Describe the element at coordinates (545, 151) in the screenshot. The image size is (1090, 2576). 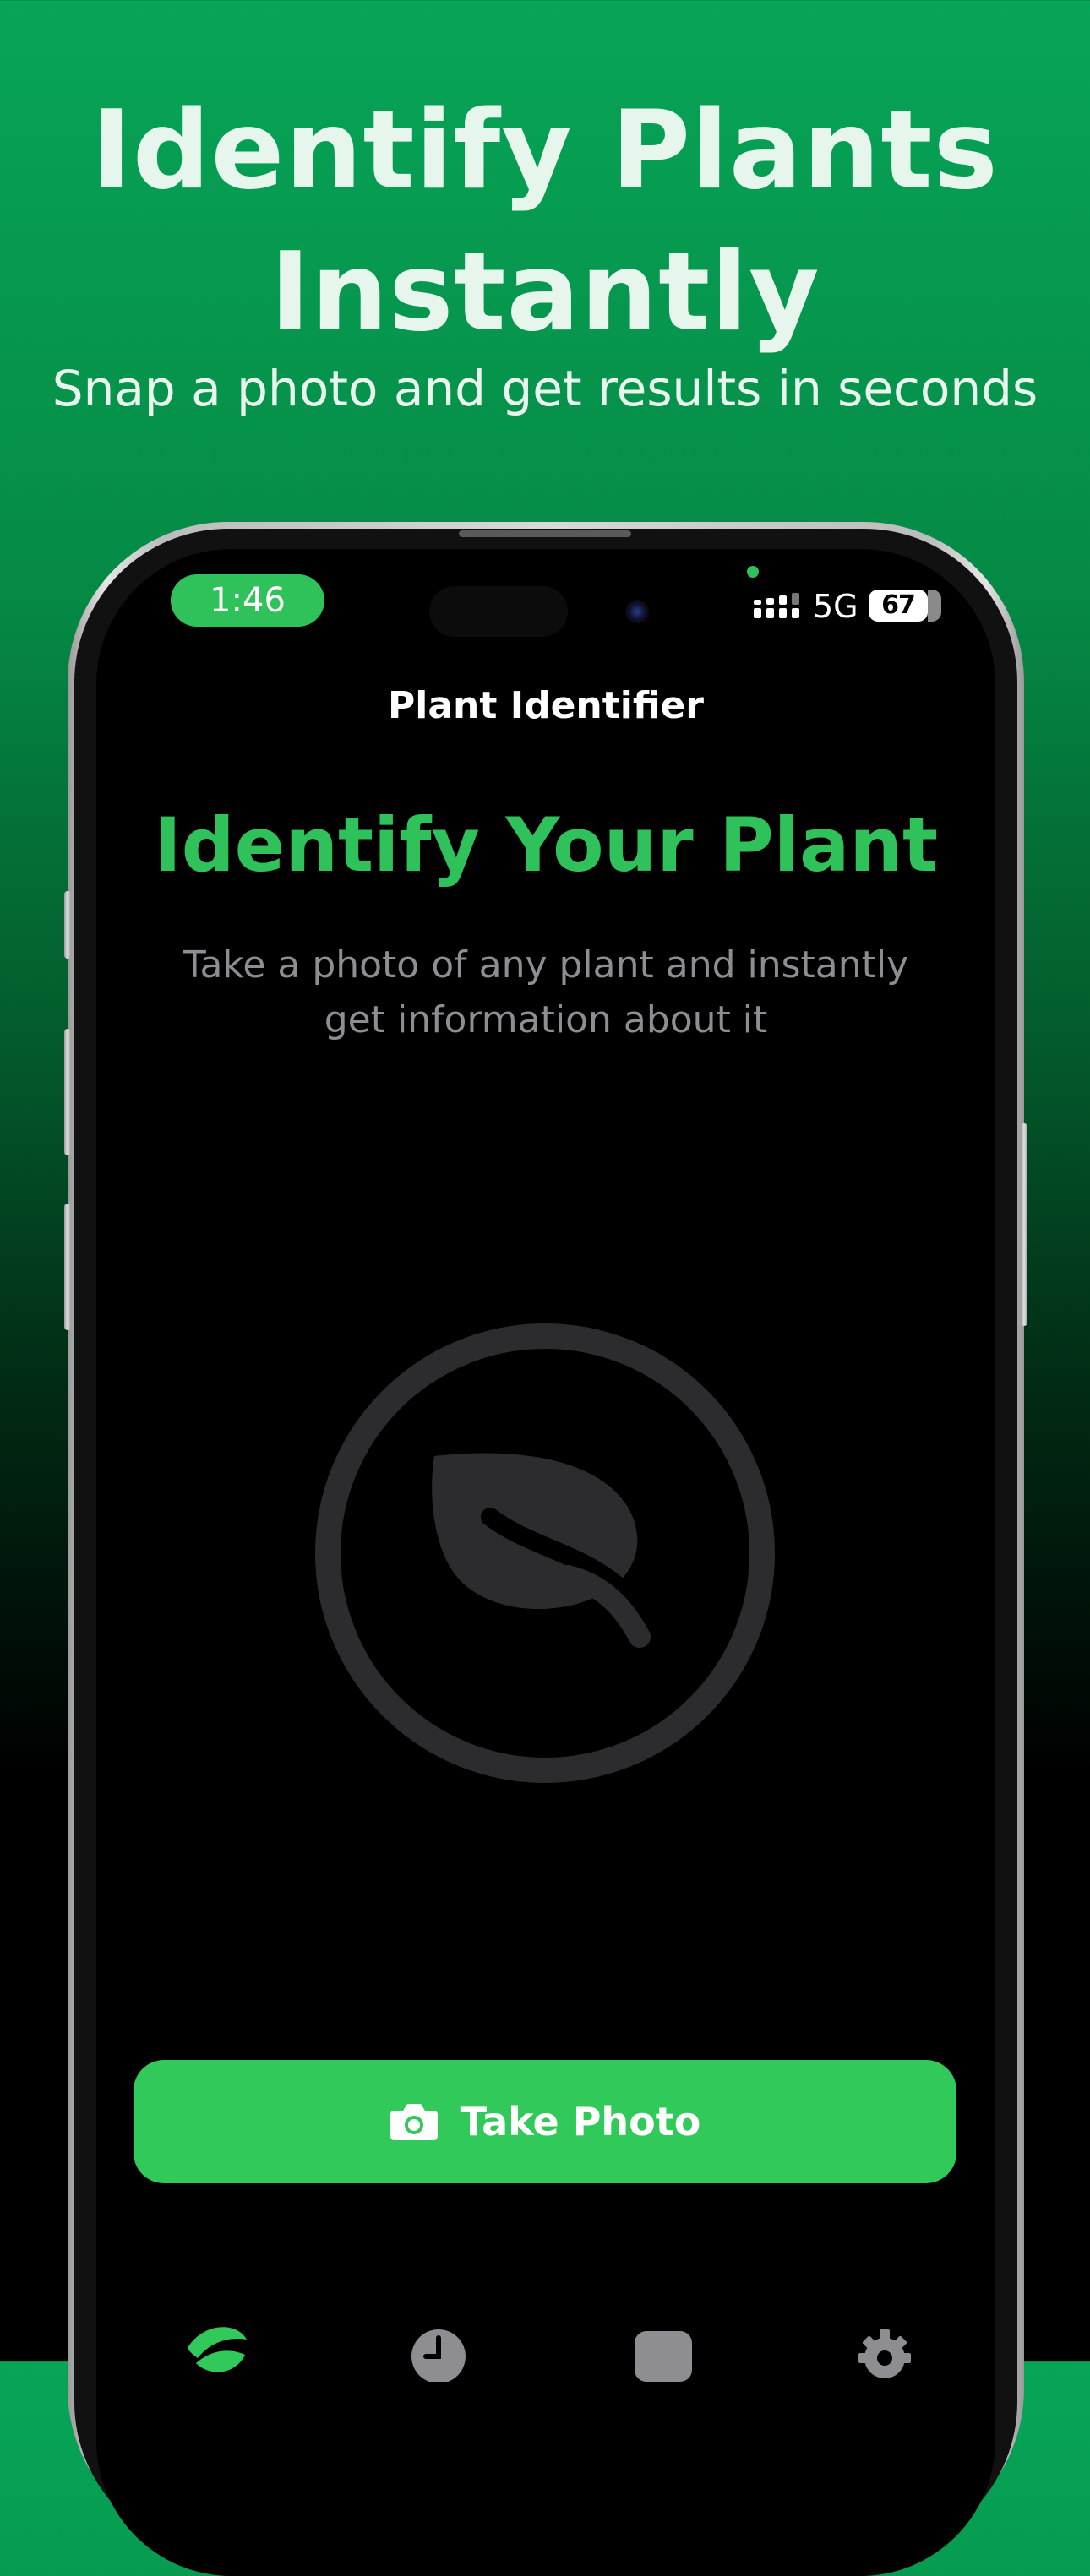
I see `headline-line-1: Identify Plants` at that location.